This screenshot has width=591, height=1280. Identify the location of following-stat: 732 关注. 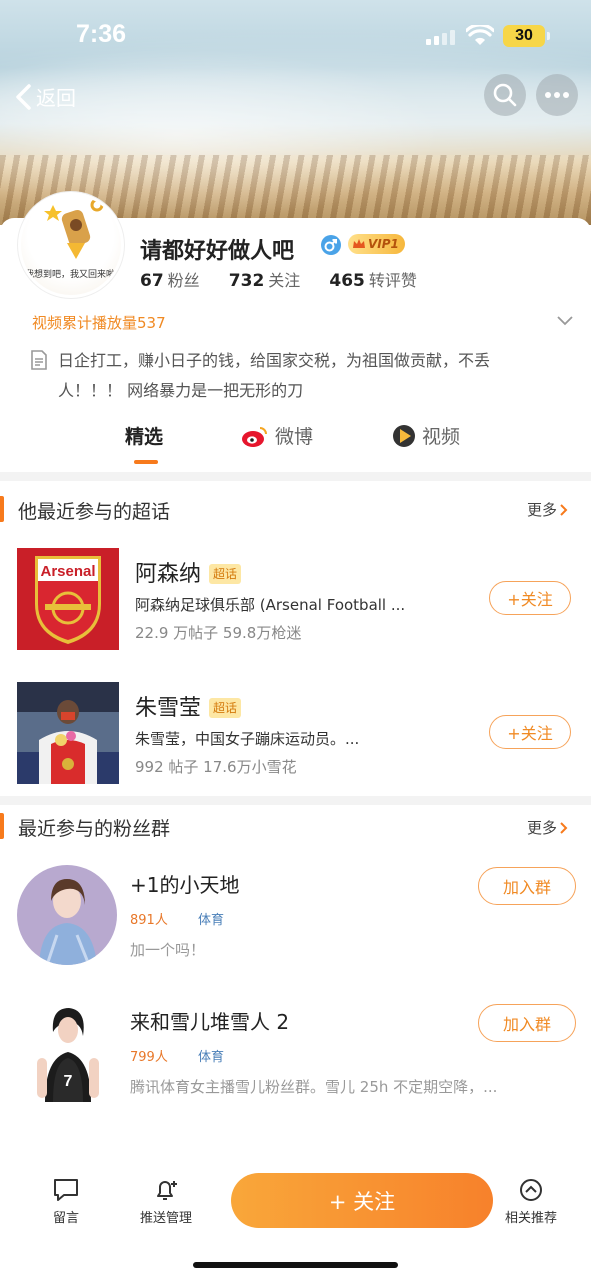
(264, 281).